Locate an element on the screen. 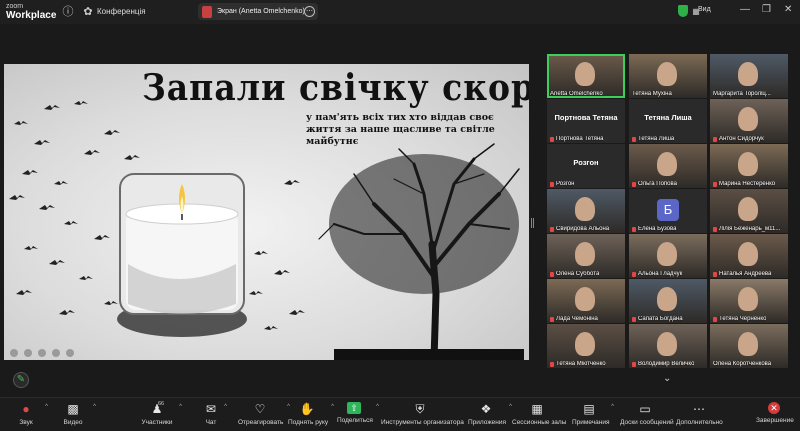 This screenshot has height=431, width=800. participant-name: Anetta Omelchenko is located at coordinates (576, 94).